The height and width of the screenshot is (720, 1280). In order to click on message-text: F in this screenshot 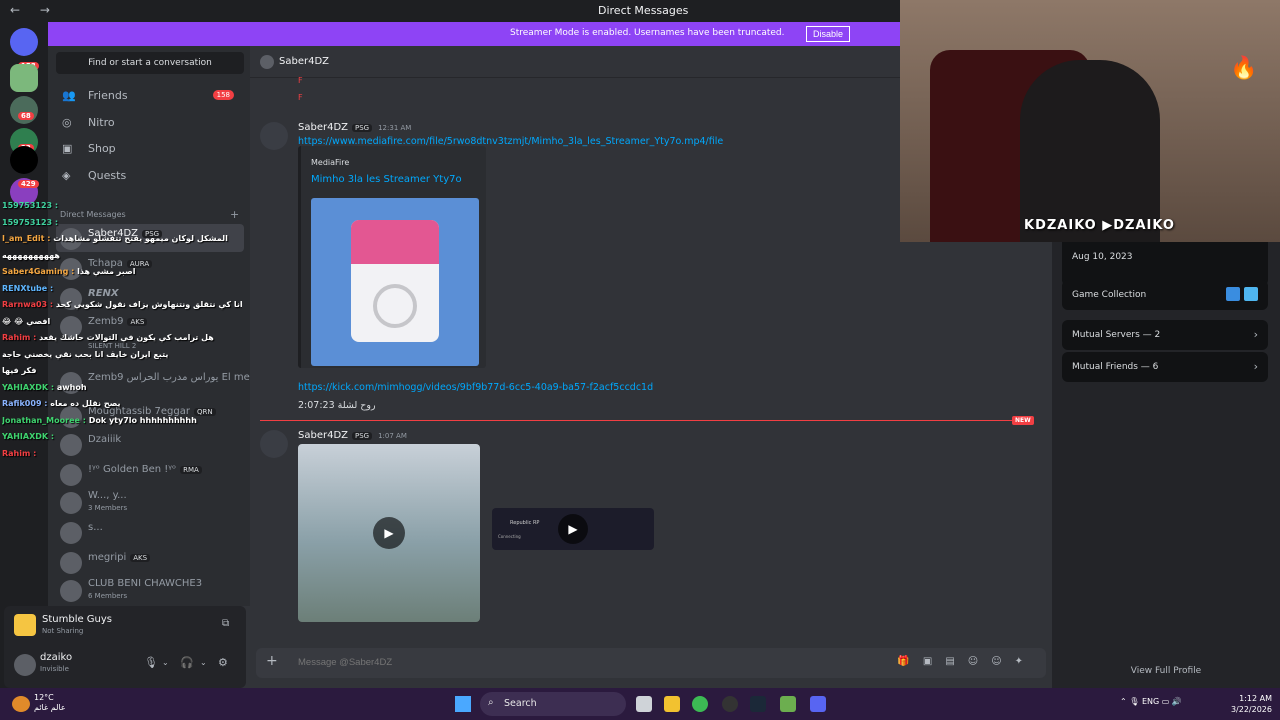, I will do `click(300, 80)`.